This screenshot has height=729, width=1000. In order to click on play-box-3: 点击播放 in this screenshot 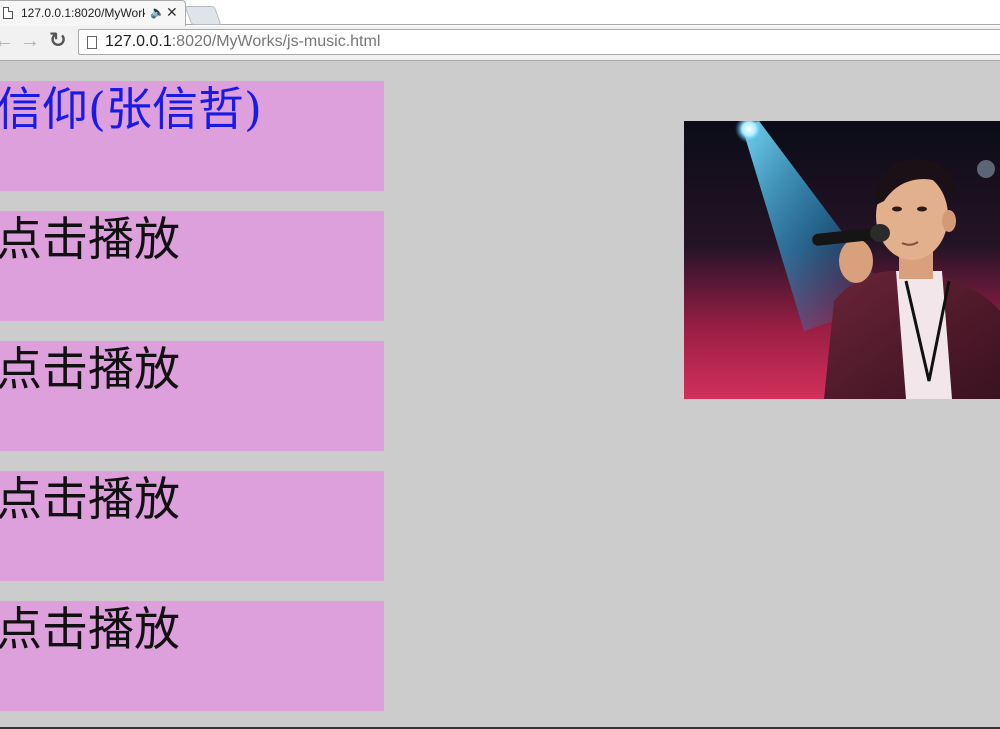, I will do `click(192, 526)`.